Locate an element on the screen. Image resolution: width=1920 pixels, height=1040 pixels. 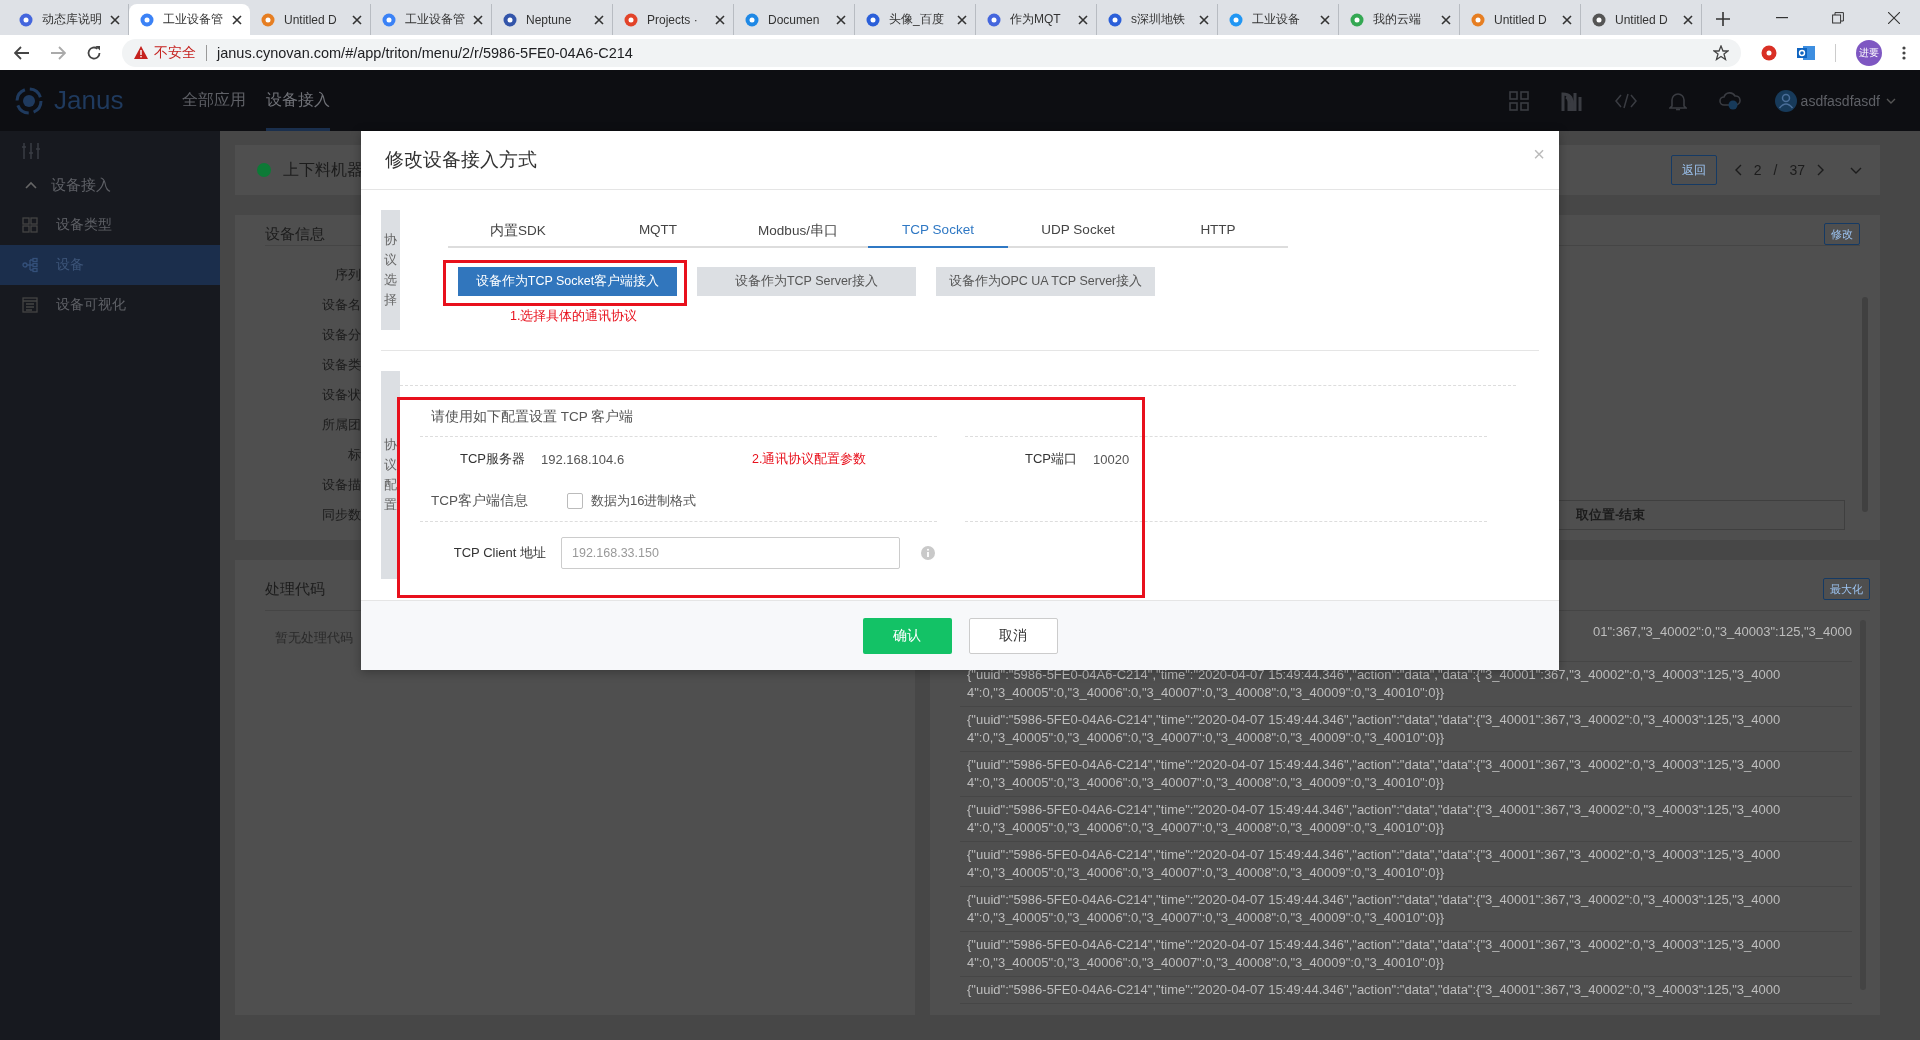
checkbox is located at coordinates (575, 501).